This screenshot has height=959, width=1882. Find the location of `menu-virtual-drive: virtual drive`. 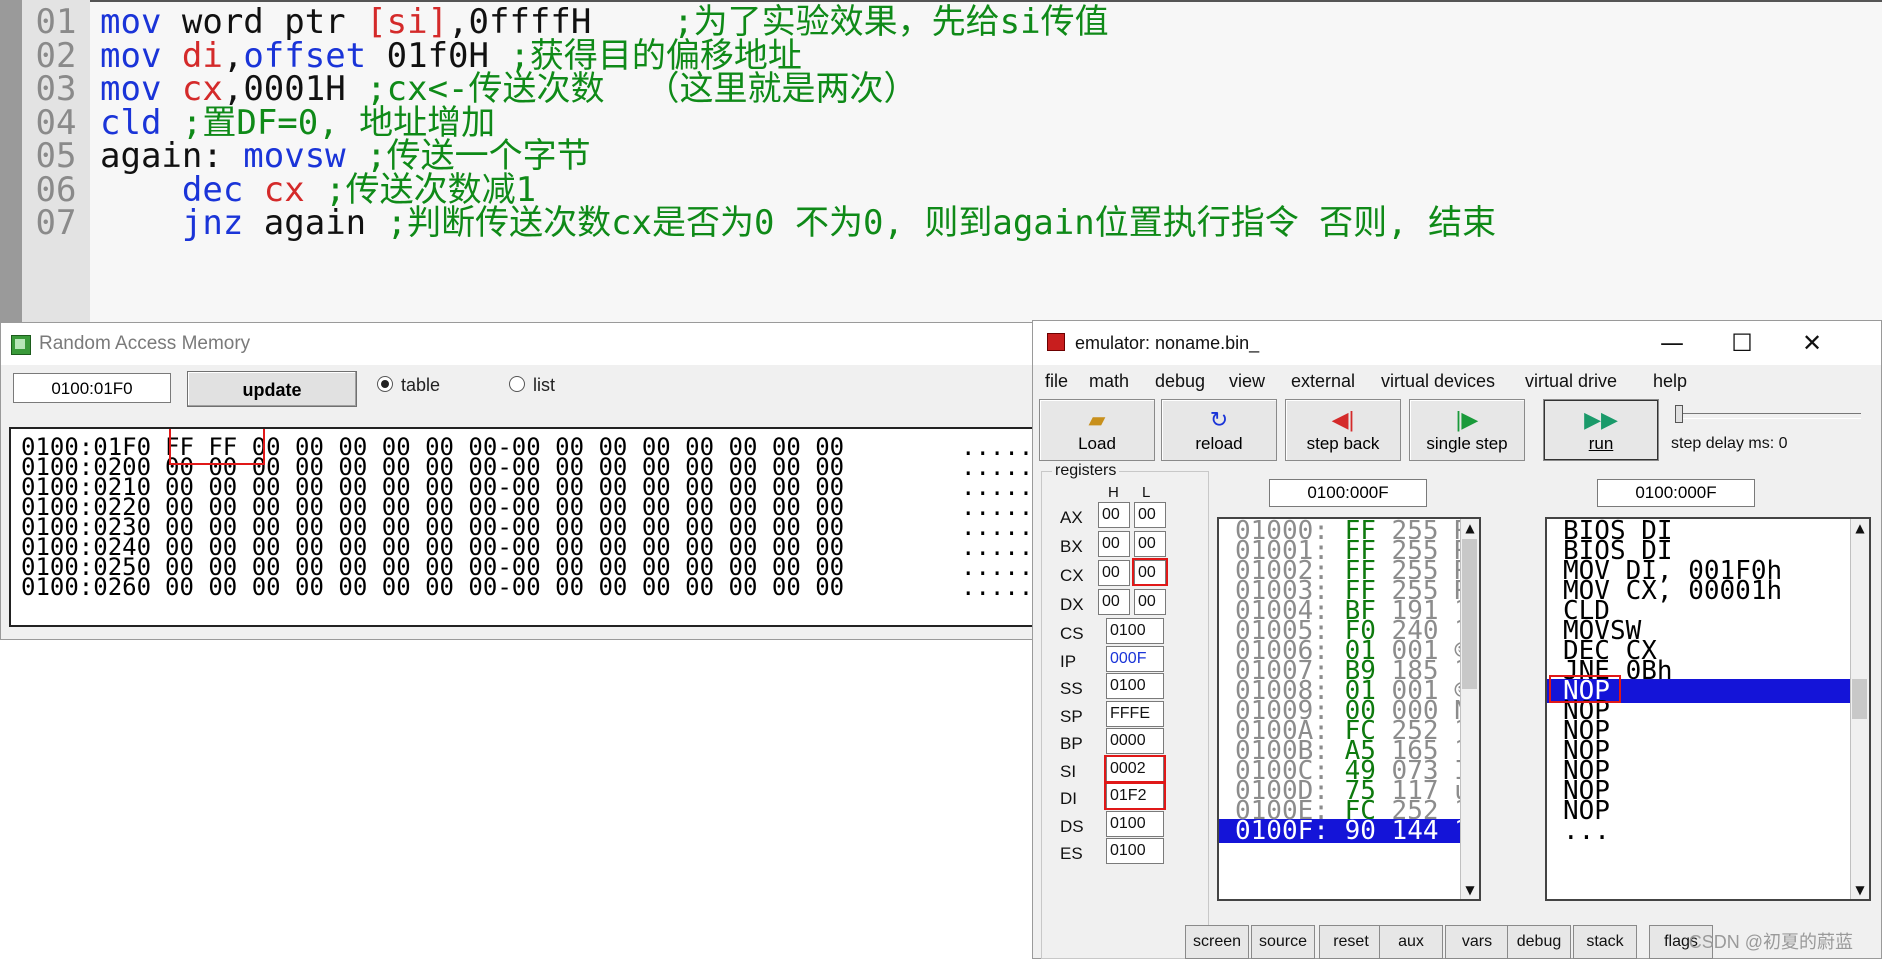

menu-virtual-drive: virtual drive is located at coordinates (1571, 381).